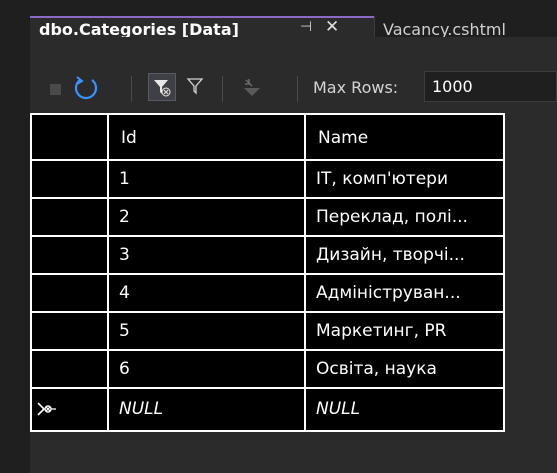 The width and height of the screenshot is (557, 473). Describe the element at coordinates (195, 88) in the screenshot. I see `filter-icon` at that location.